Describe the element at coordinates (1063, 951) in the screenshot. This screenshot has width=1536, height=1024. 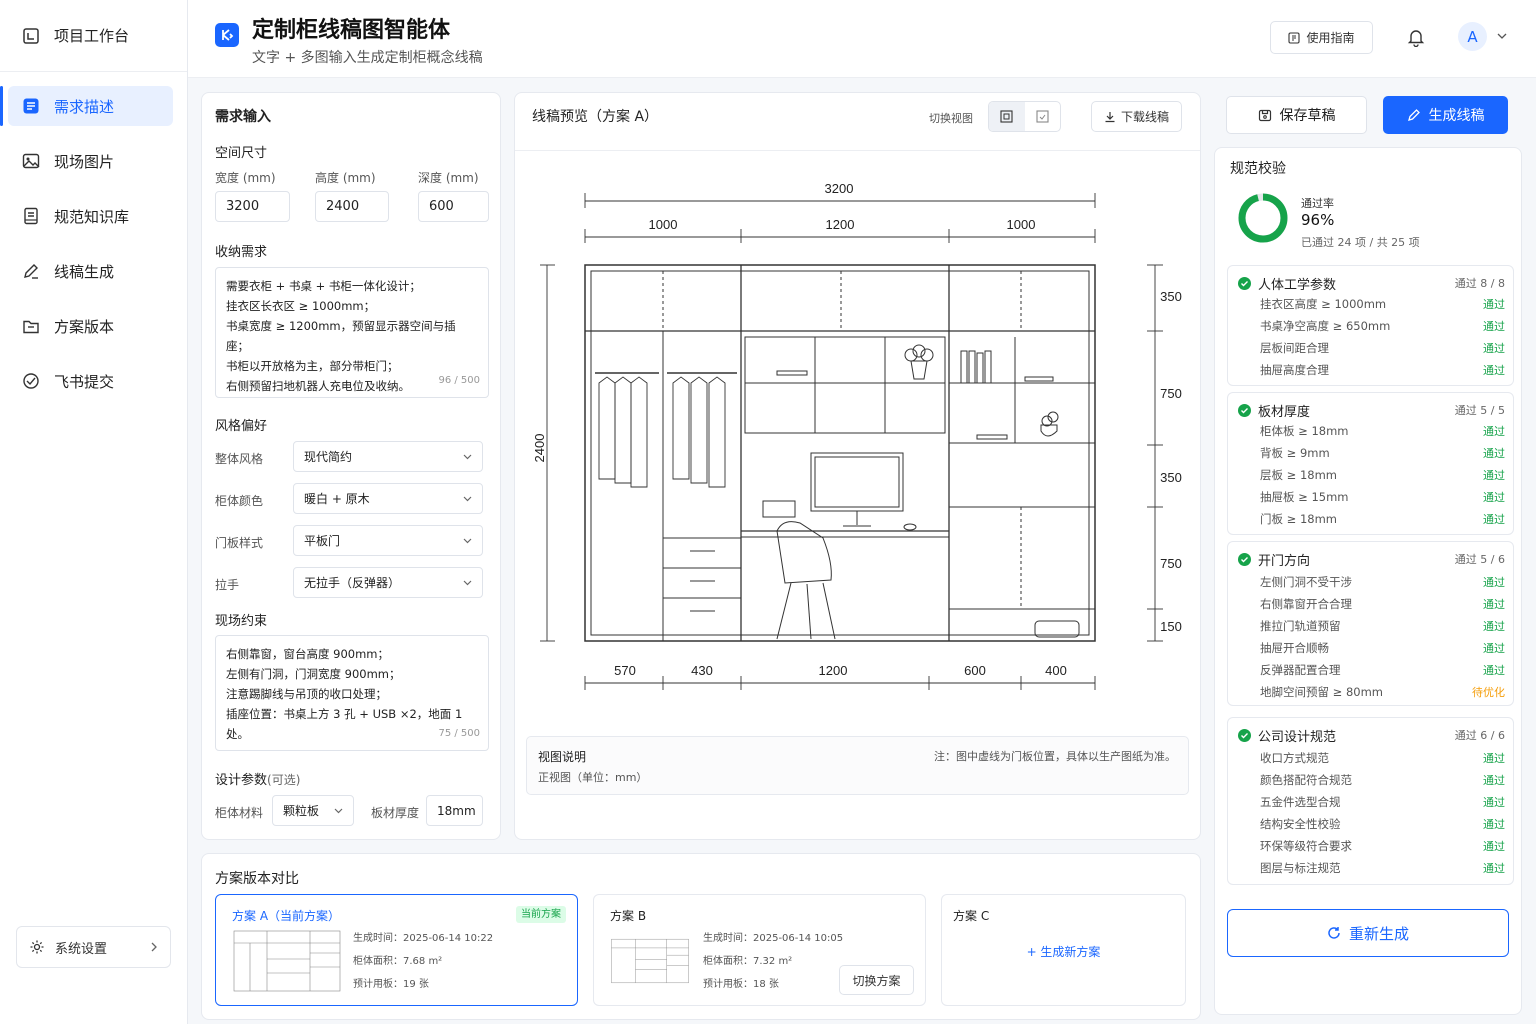
I see `new-plan-button: + 生成新方案` at that location.